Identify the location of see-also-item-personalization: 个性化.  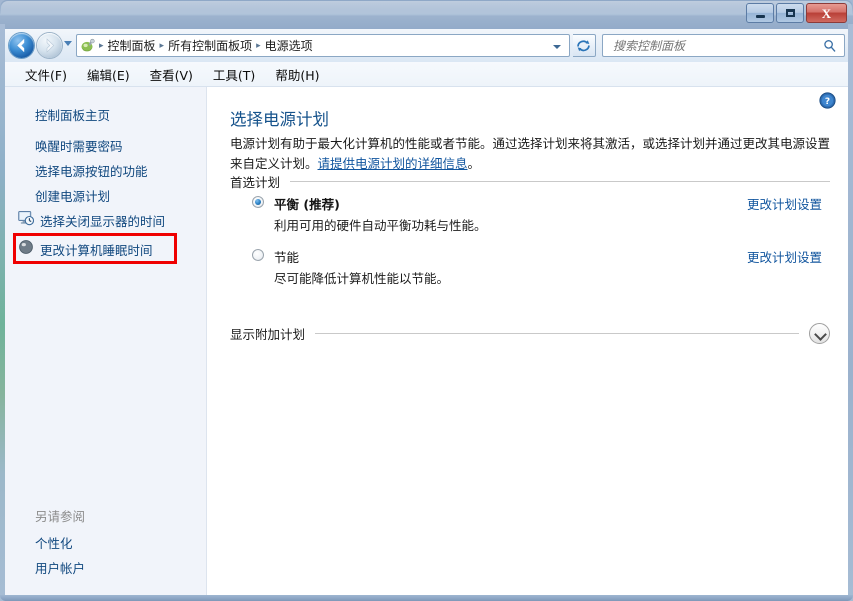
(54, 542).